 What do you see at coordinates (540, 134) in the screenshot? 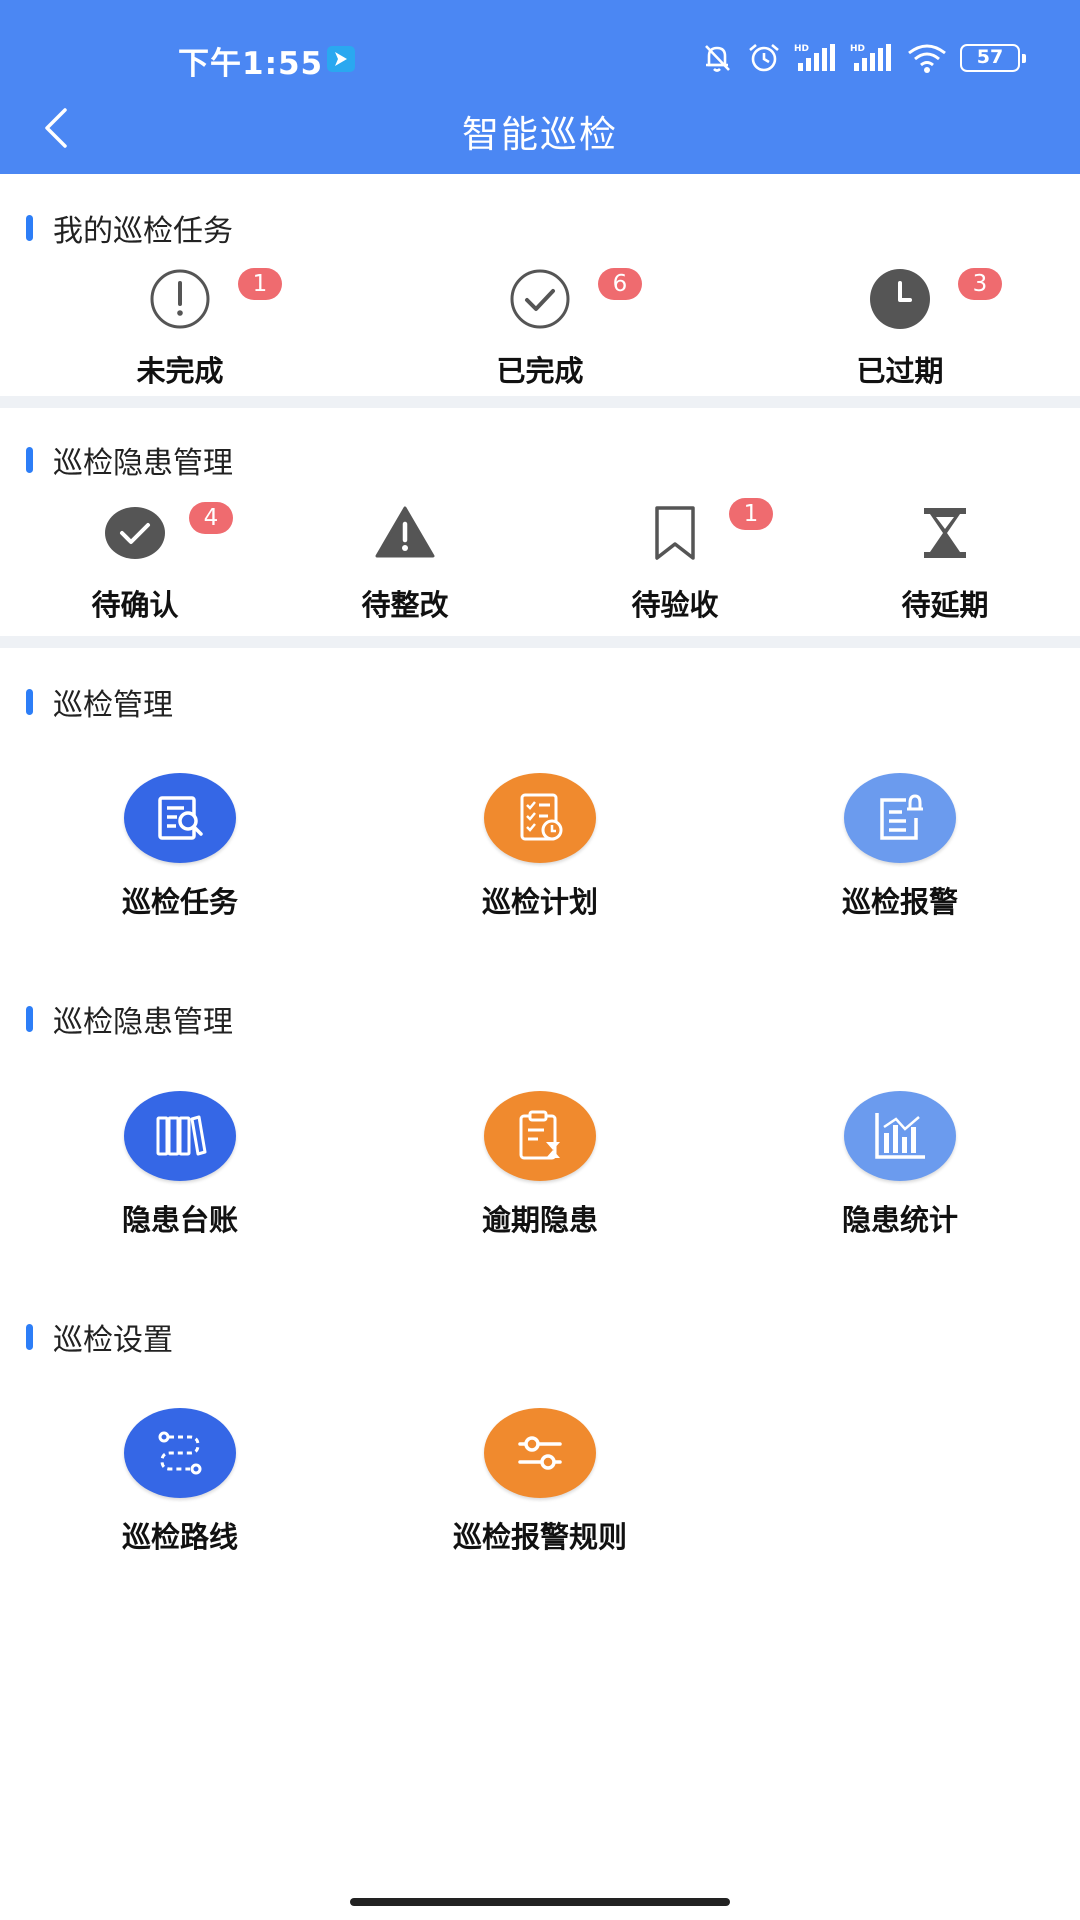
I see `page-title: 智能巡检` at bounding box center [540, 134].